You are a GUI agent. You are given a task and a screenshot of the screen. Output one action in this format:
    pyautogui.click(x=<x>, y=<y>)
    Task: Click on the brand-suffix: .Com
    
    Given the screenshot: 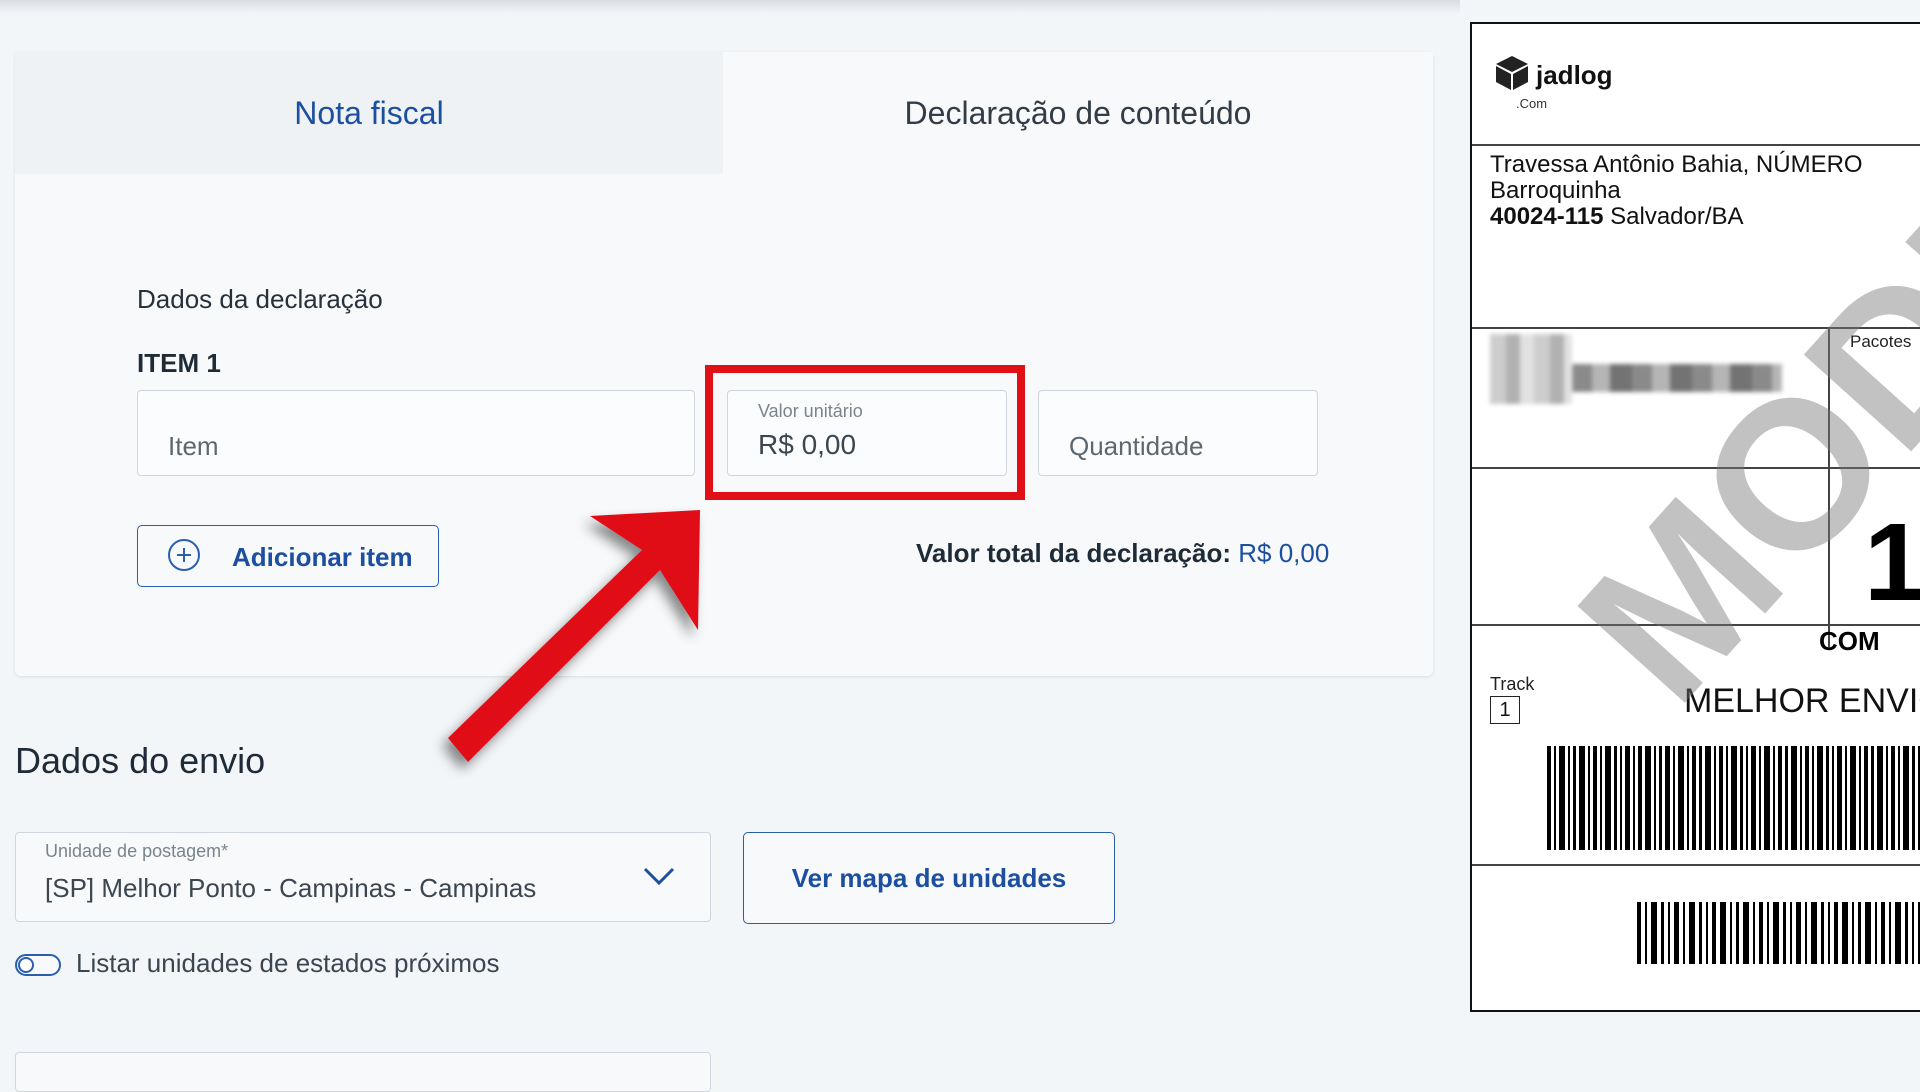 What is the action you would take?
    pyautogui.click(x=1532, y=103)
    